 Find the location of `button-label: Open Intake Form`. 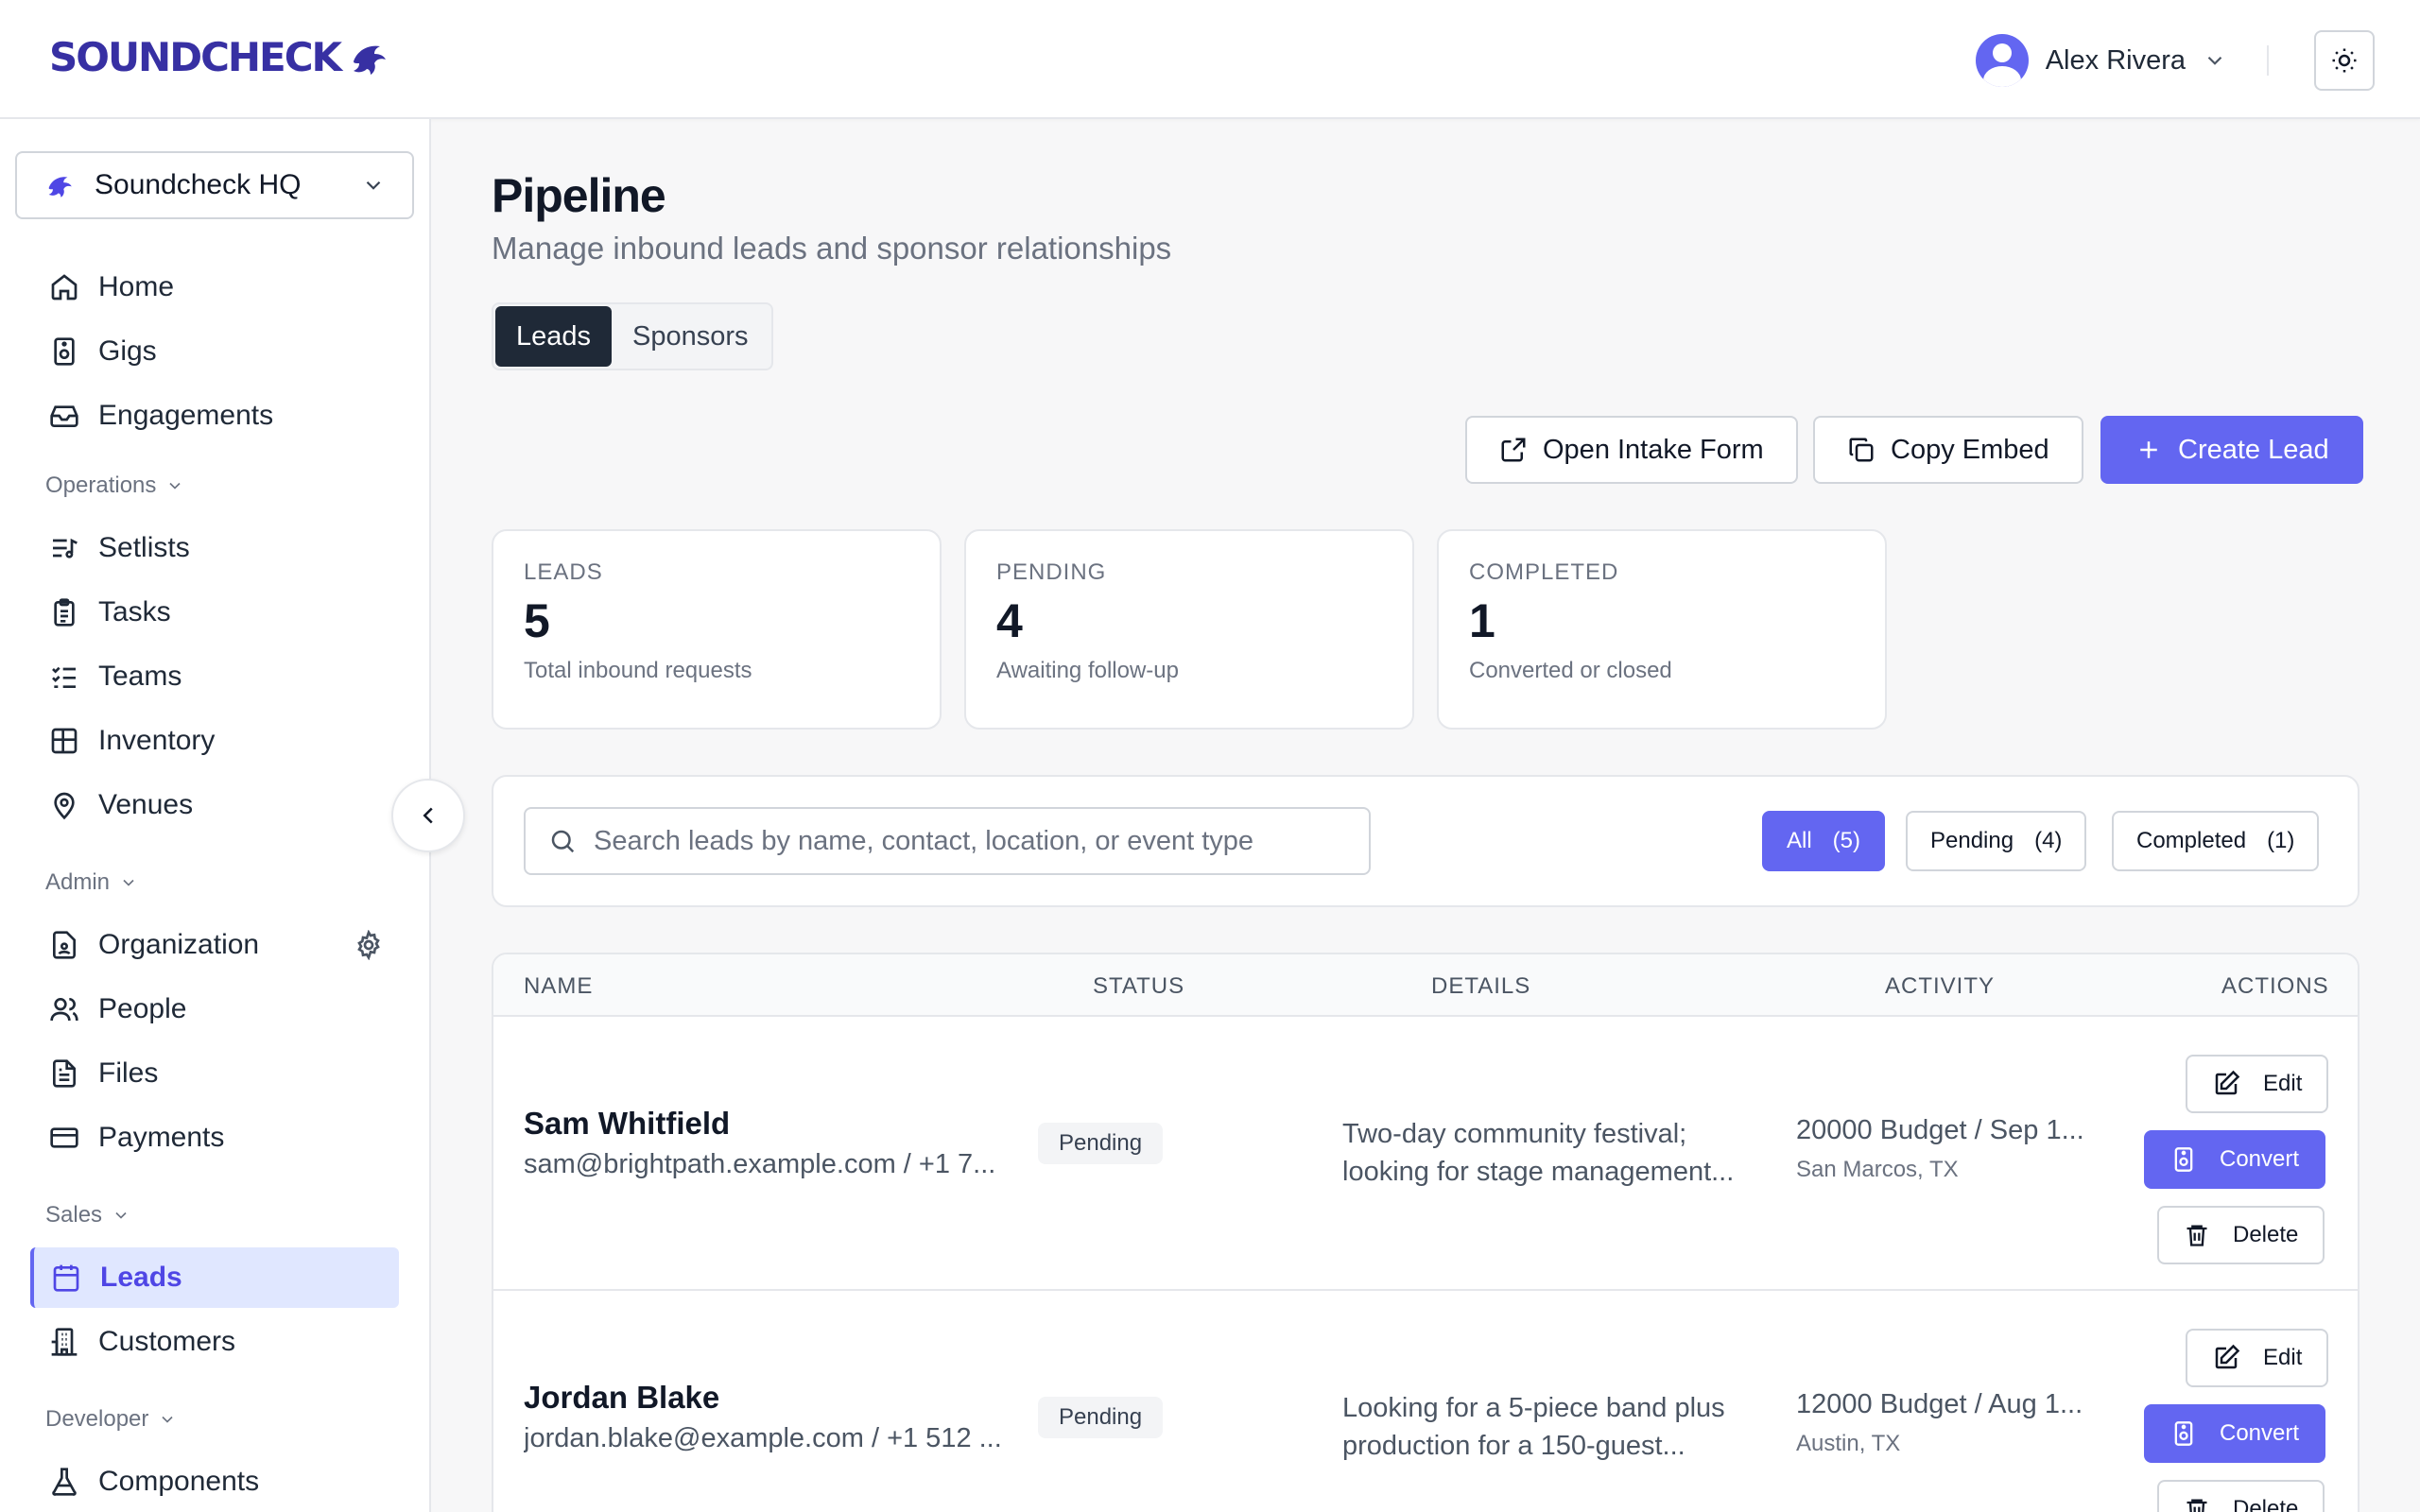

button-label: Open Intake Form is located at coordinates (1653, 449).